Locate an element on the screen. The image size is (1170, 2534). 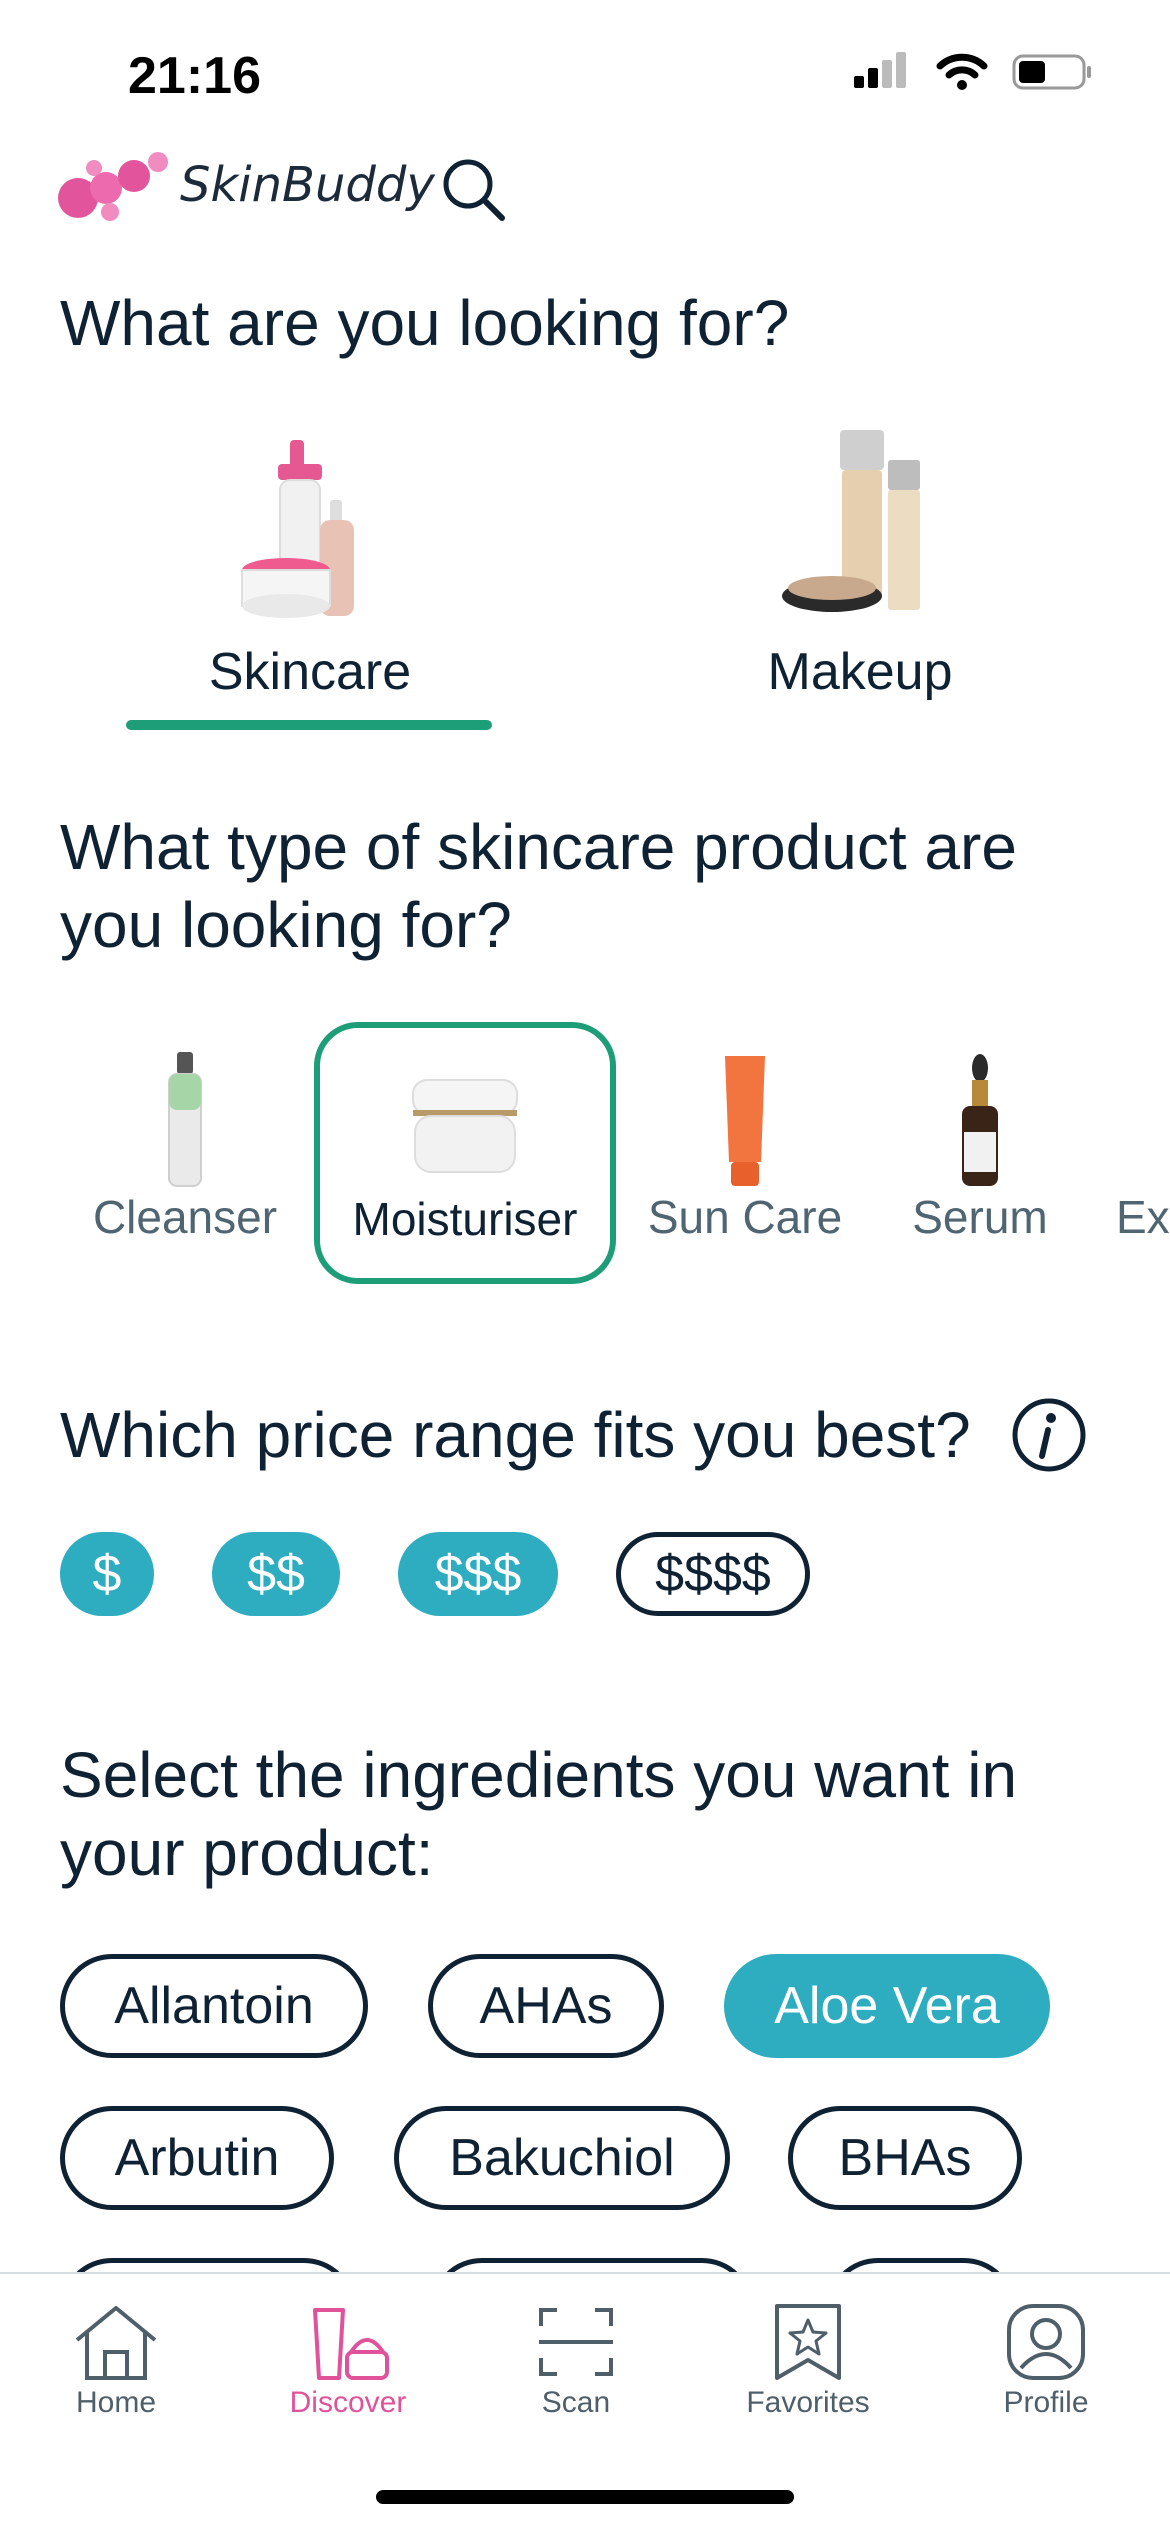
wifi-icon is located at coordinates (962, 71).